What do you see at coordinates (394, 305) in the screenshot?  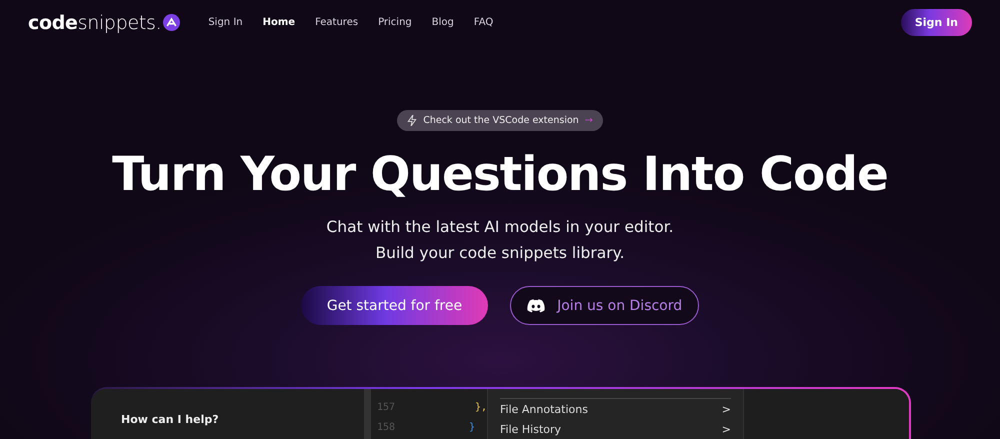 I see `get-started-button: Get started for free` at bounding box center [394, 305].